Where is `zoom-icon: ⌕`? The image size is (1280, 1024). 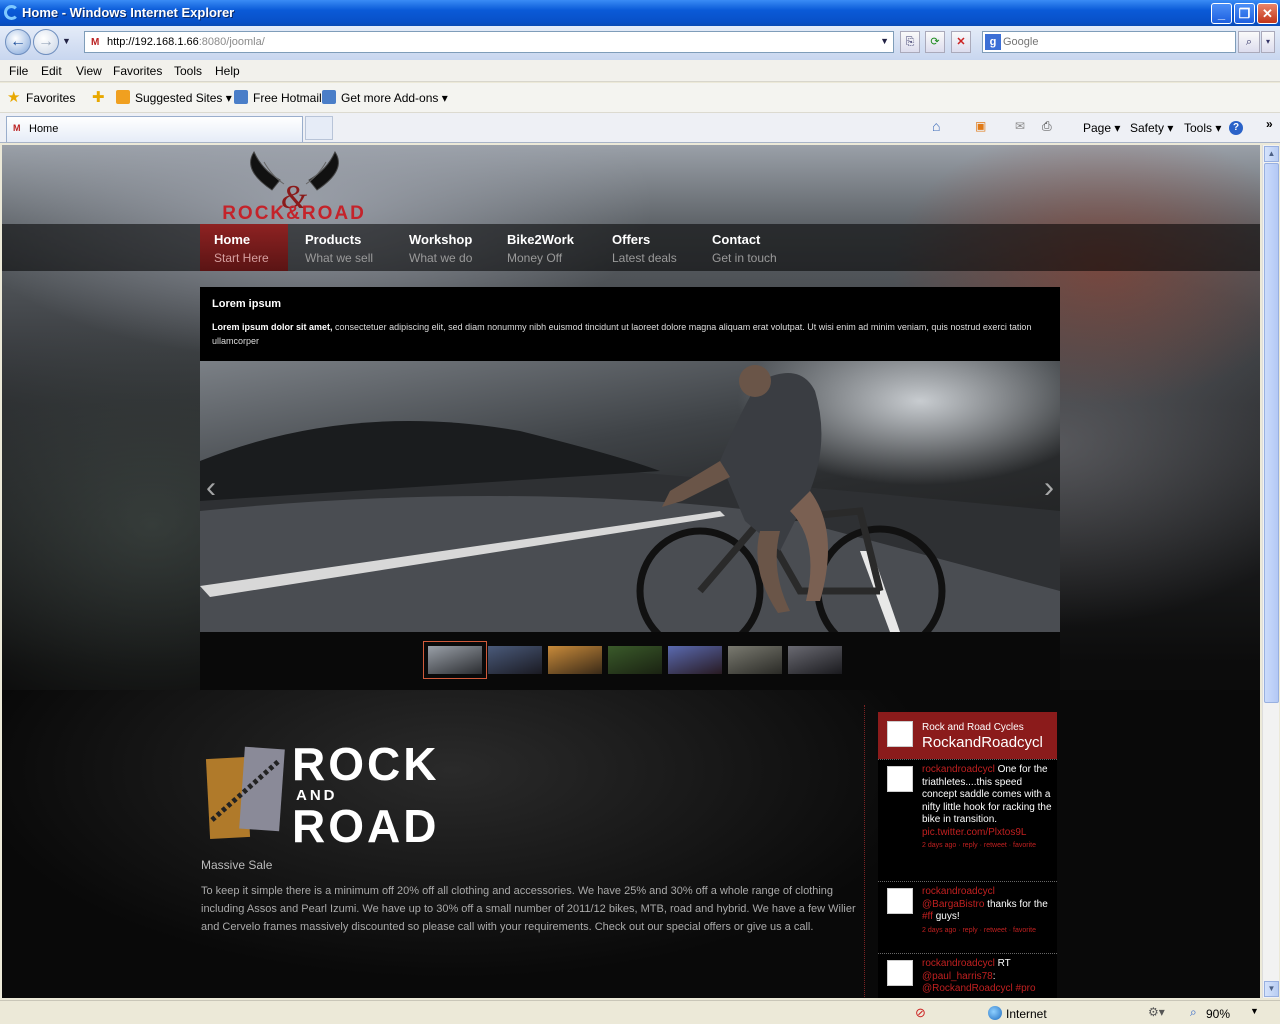 zoom-icon: ⌕ is located at coordinates (1193, 1012).